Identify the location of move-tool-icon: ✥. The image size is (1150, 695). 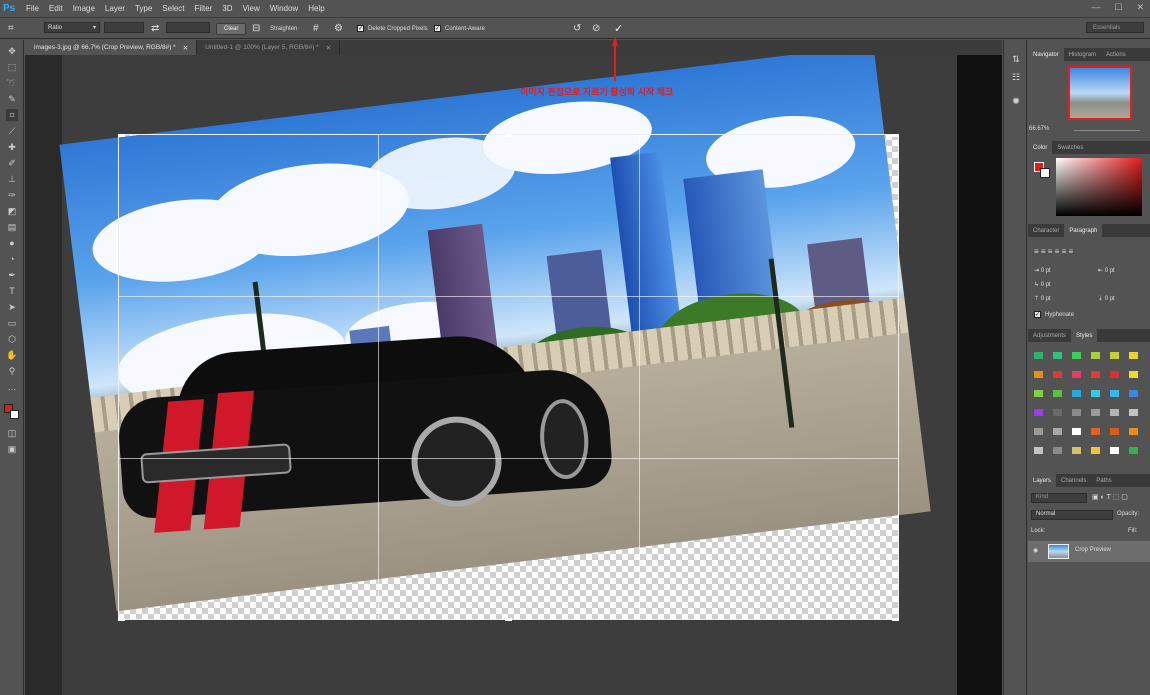
(12, 51).